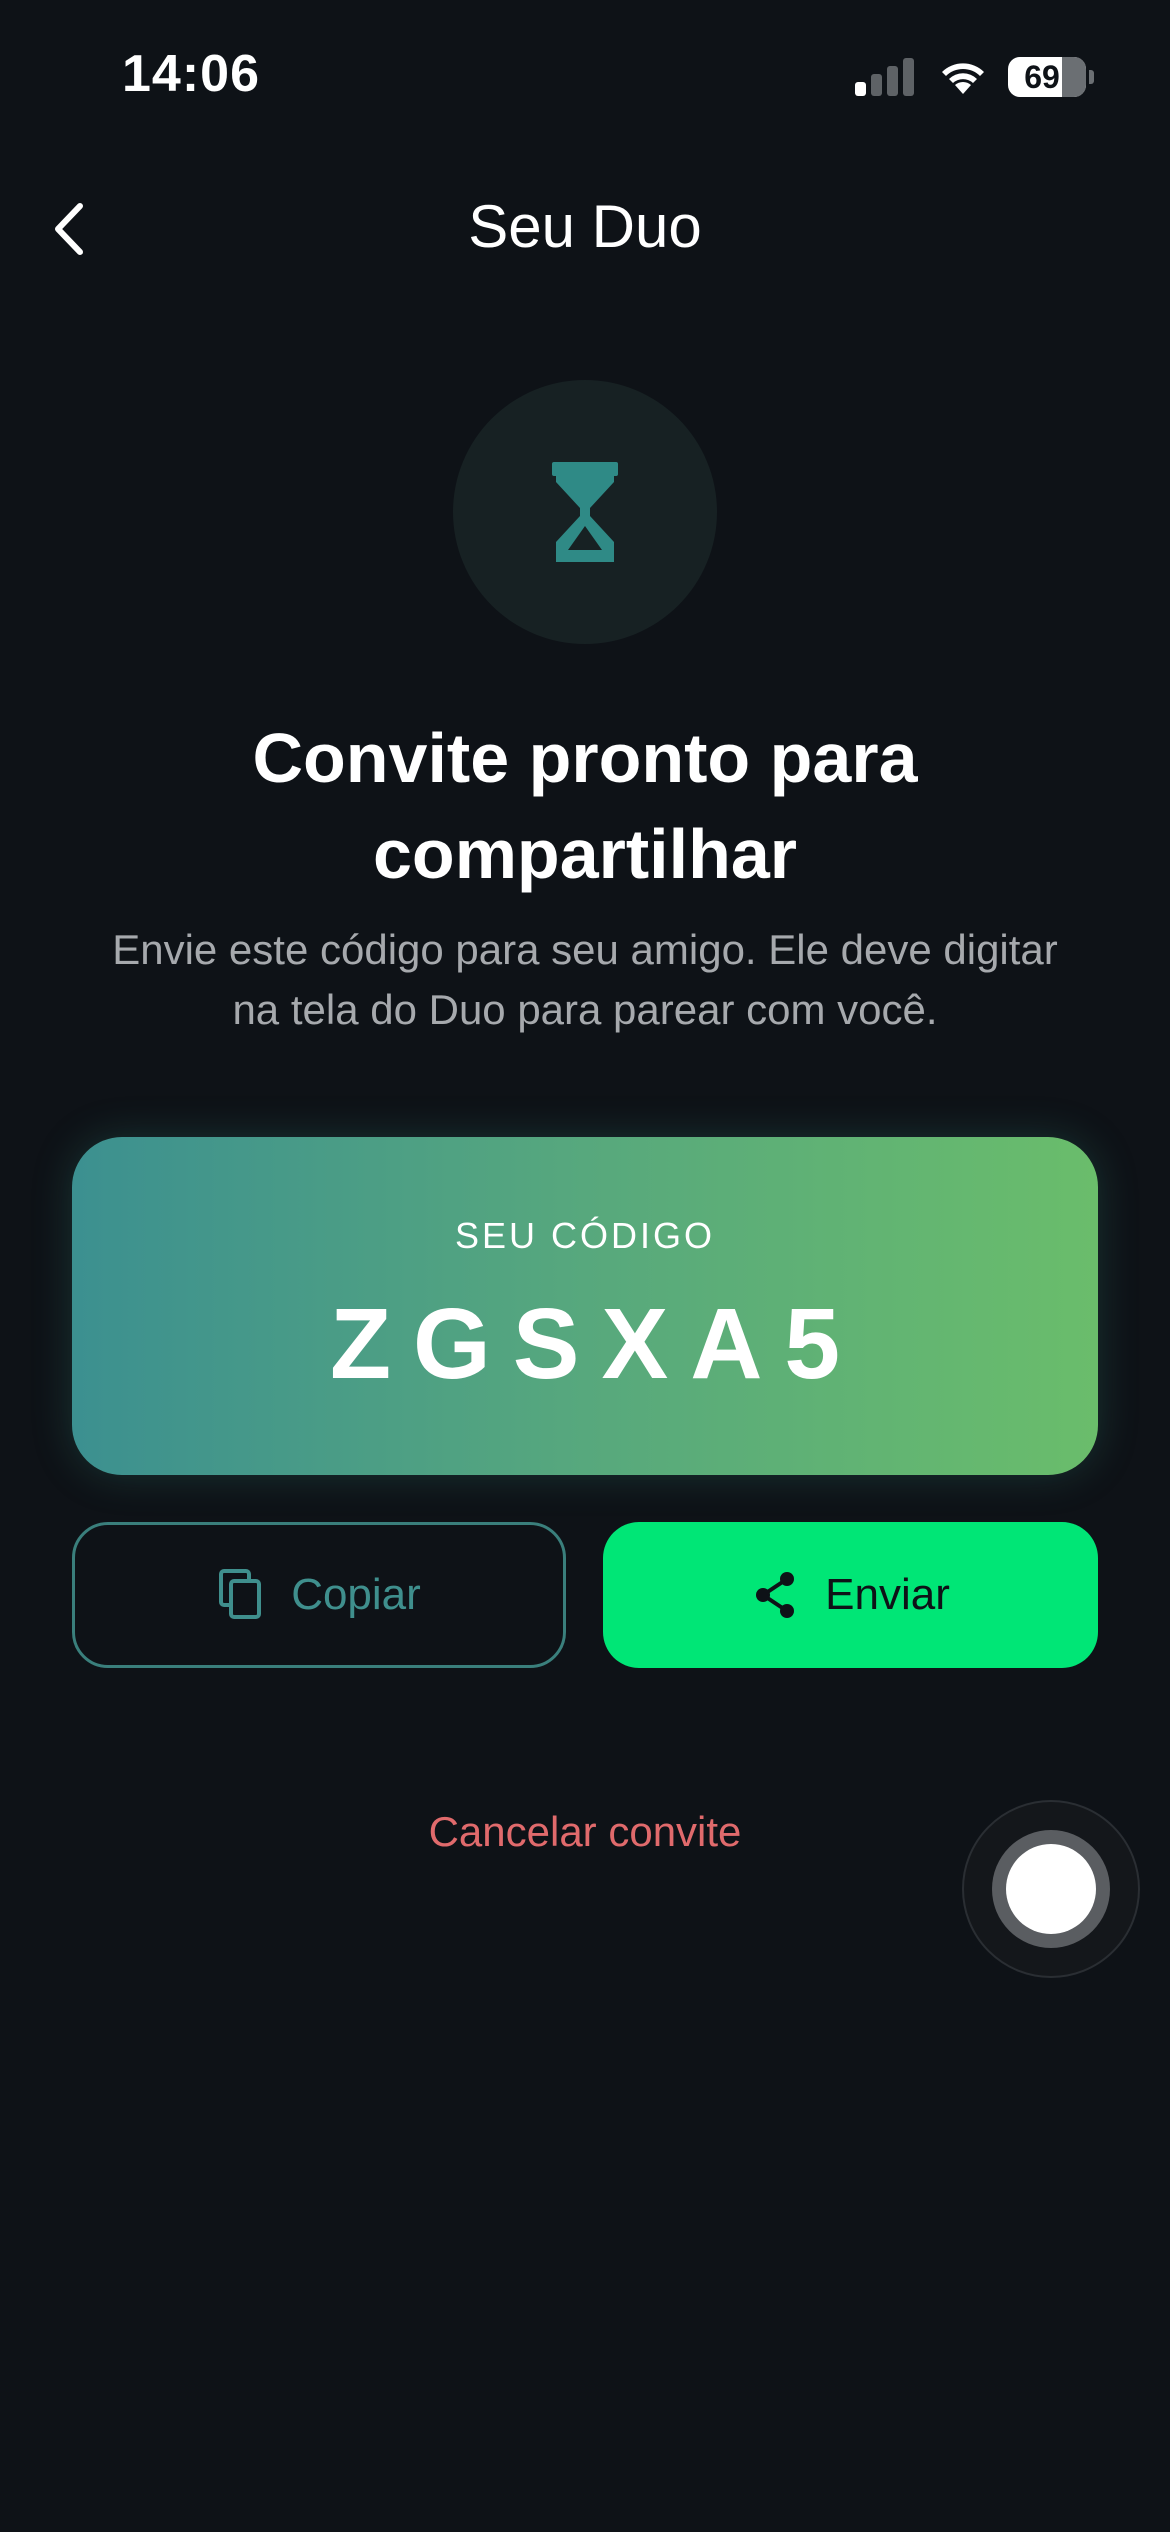 The image size is (1170, 2532). I want to click on assistive-touch-button, so click(1051, 1889).